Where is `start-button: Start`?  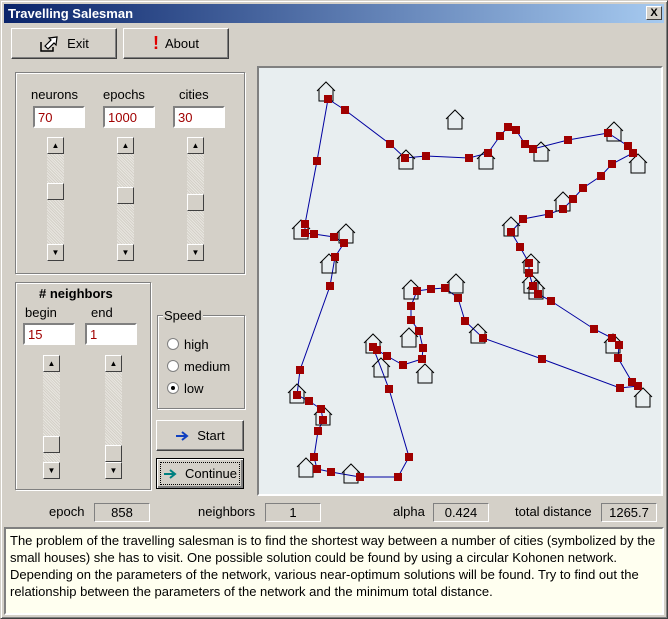
start-button: Start is located at coordinates (200, 435).